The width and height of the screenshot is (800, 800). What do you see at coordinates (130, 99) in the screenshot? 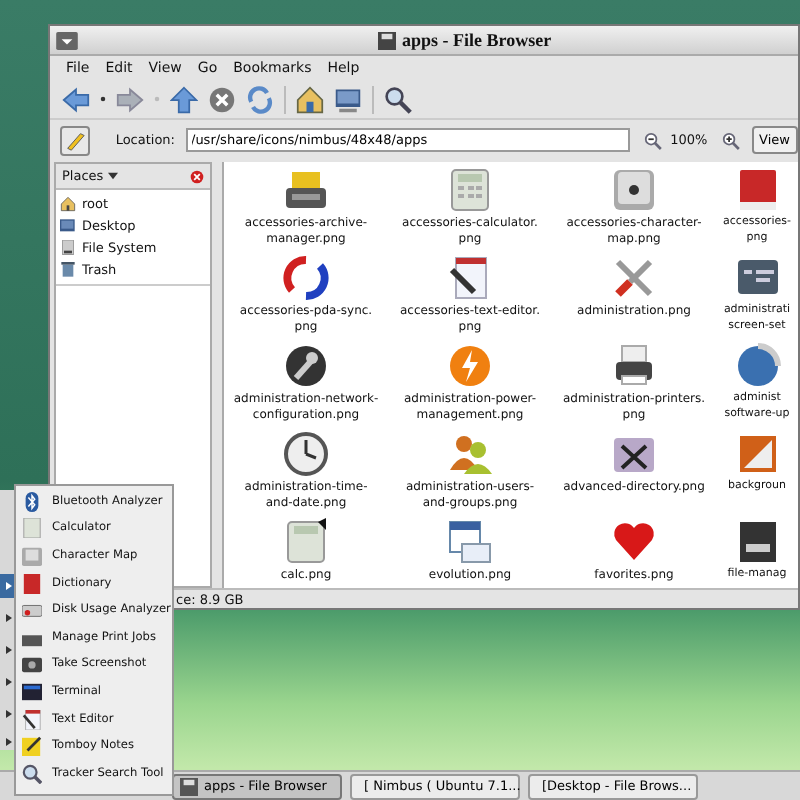
I see `forward-arrow-icon` at bounding box center [130, 99].